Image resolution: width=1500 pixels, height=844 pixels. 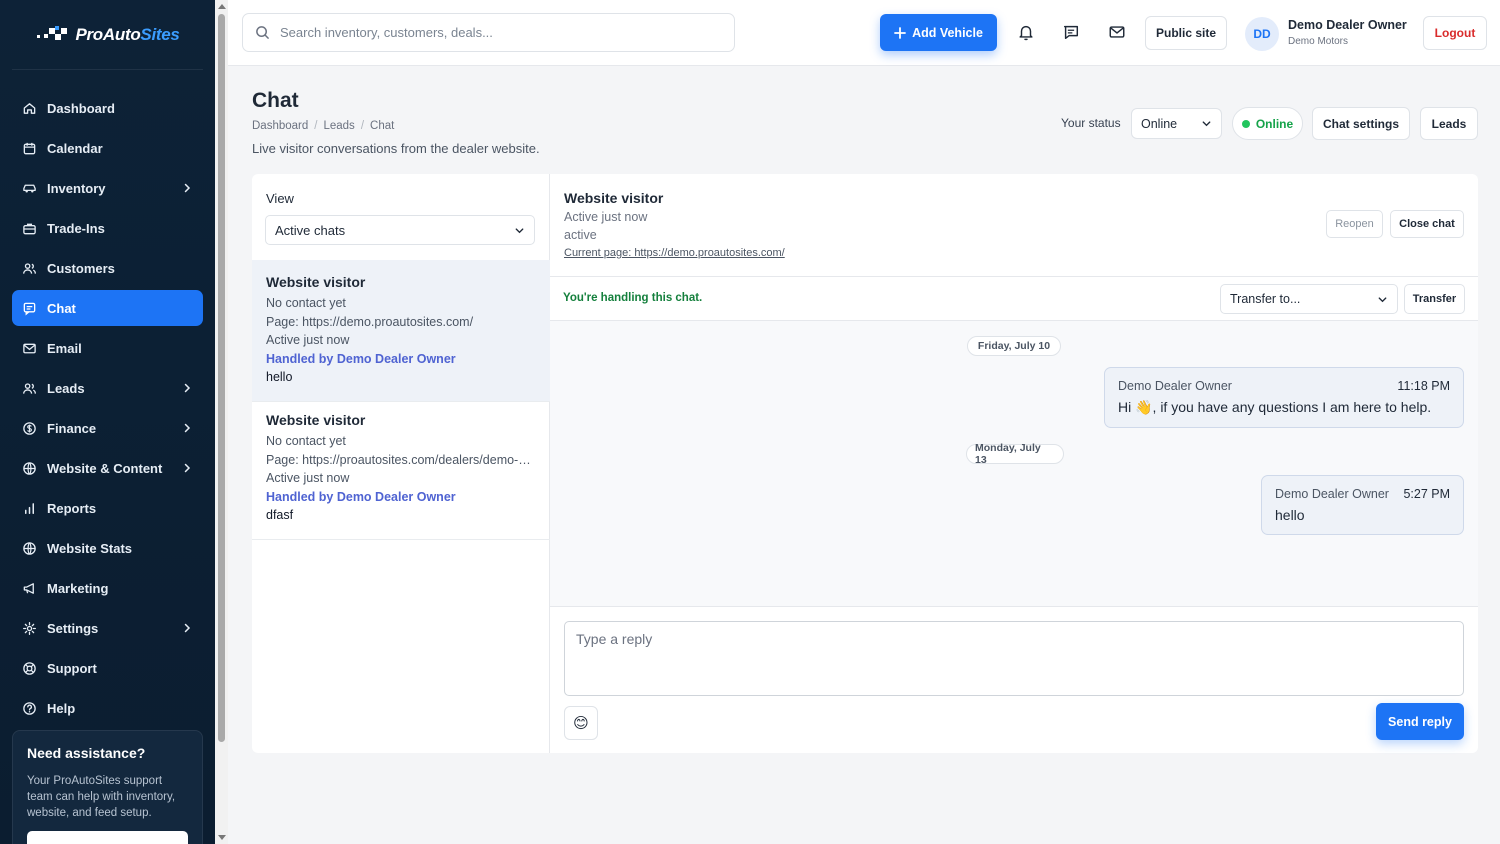 I want to click on sidebar-item-settings: Settings, so click(x=107, y=628).